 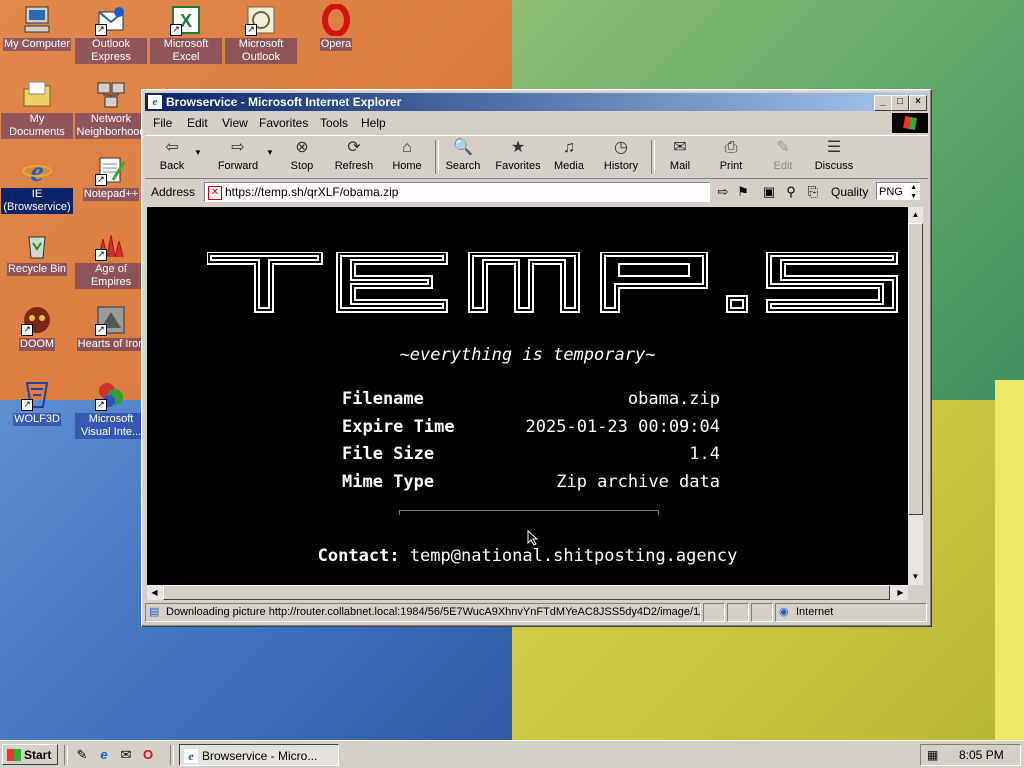 I want to click on quality-select: PNG ▲ ▼, so click(x=898, y=191).